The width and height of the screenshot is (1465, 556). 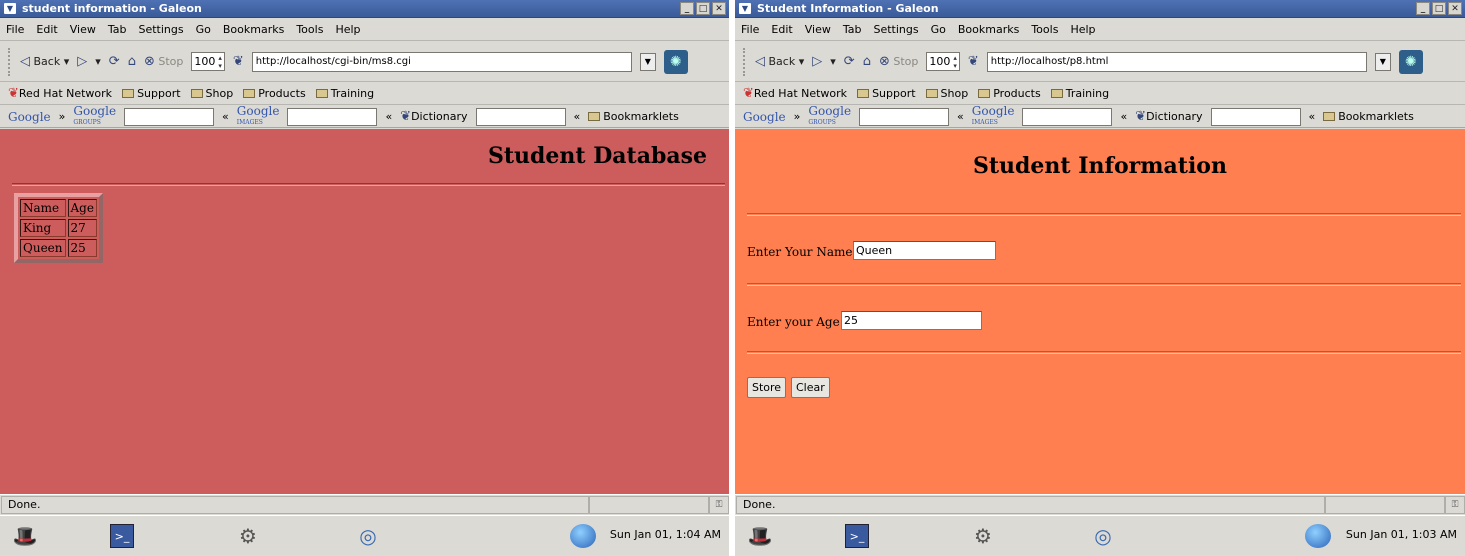 I want to click on status-text: Done., so click(x=1030, y=504).